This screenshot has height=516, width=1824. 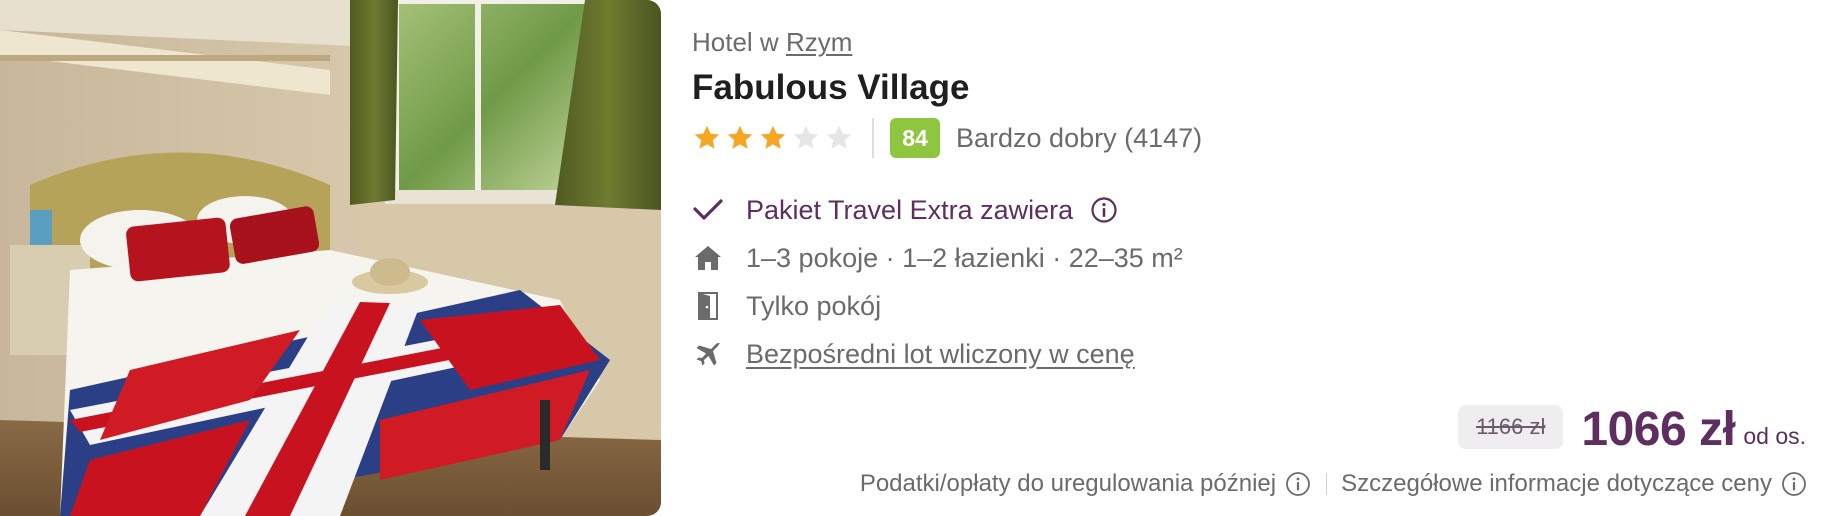 What do you see at coordinates (873, 138) in the screenshot?
I see `rating-divider` at bounding box center [873, 138].